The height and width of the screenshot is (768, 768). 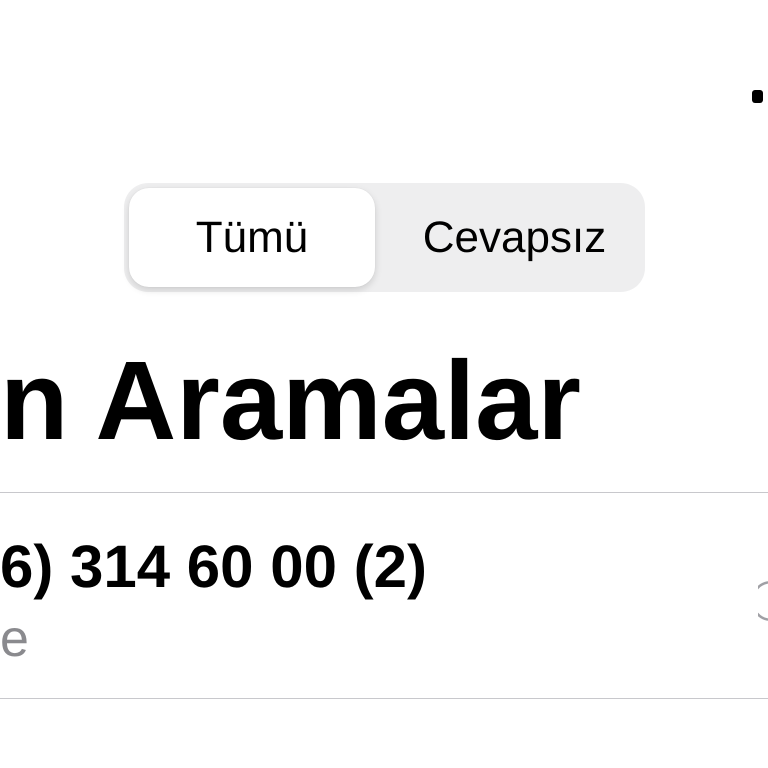 What do you see at coordinates (252, 237) in the screenshot?
I see `segment-tab: Tümü` at bounding box center [252, 237].